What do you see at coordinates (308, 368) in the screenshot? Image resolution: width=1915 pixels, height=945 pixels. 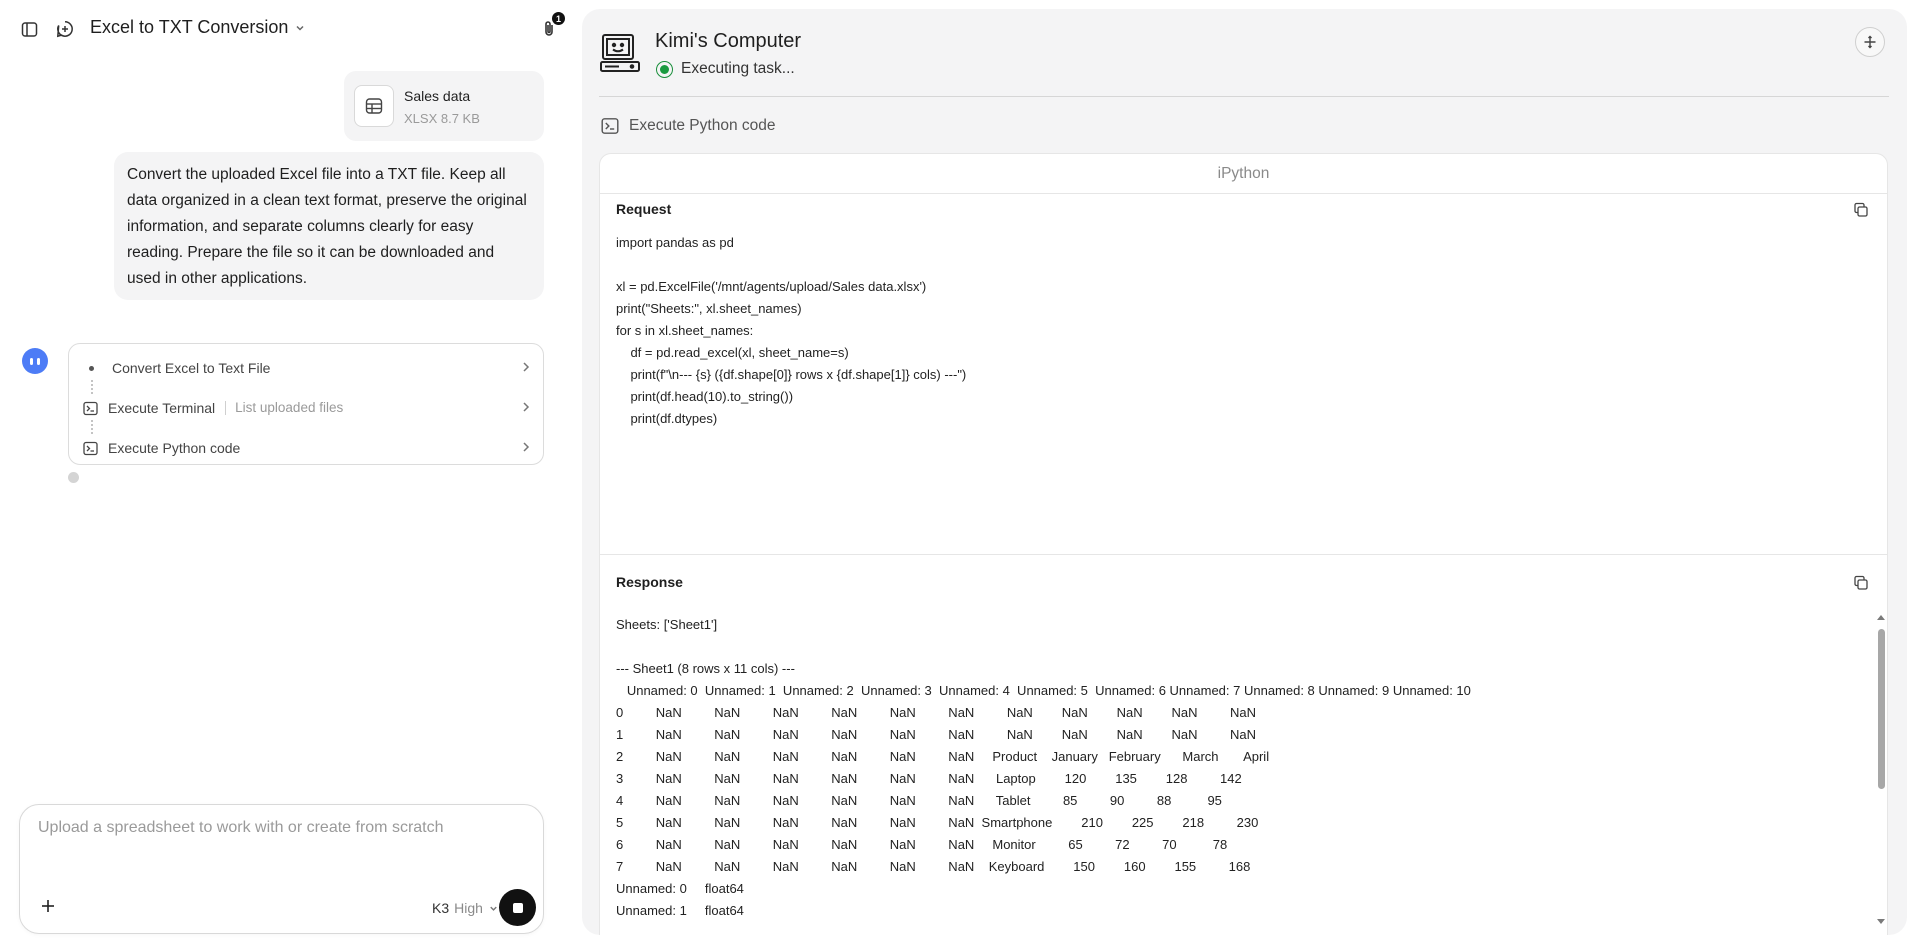 I see `step-convert-excel: Convert Excel to Text File` at bounding box center [308, 368].